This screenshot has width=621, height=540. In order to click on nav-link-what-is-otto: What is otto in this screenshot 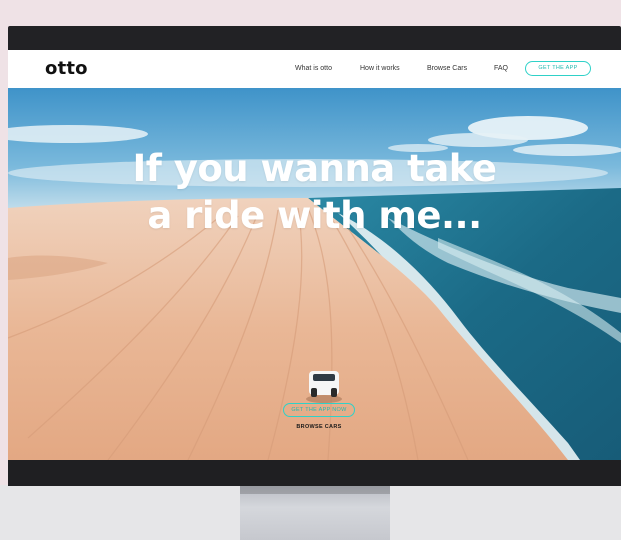, I will do `click(313, 68)`.